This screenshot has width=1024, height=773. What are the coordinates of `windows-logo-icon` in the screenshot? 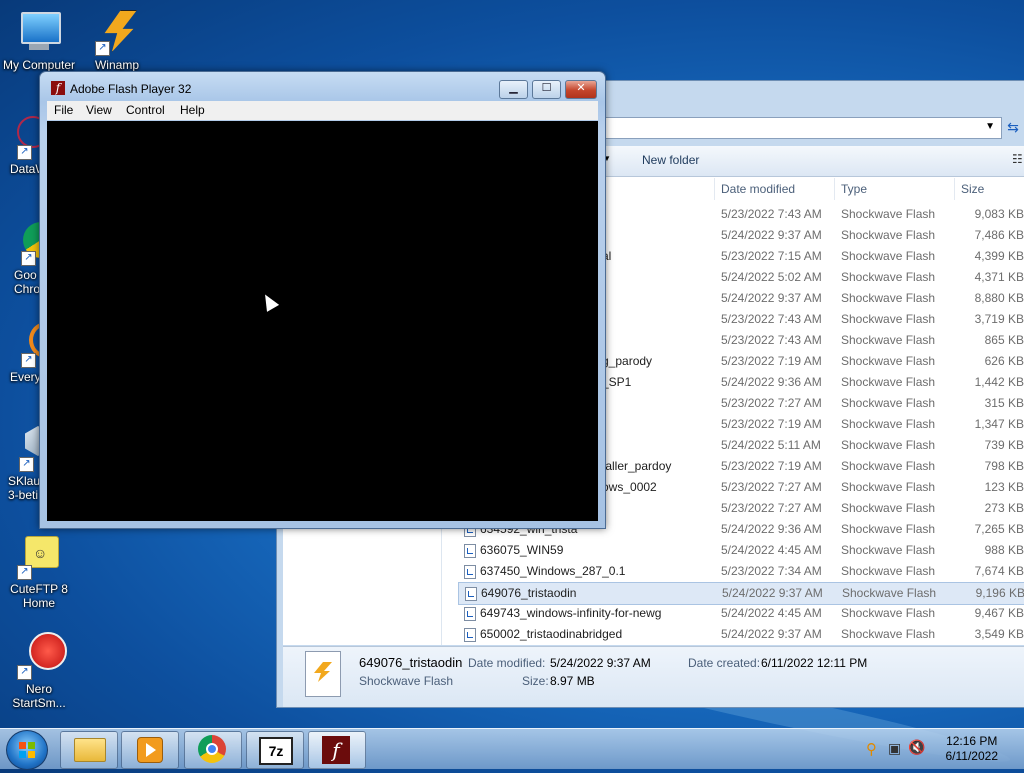 It's located at (27, 750).